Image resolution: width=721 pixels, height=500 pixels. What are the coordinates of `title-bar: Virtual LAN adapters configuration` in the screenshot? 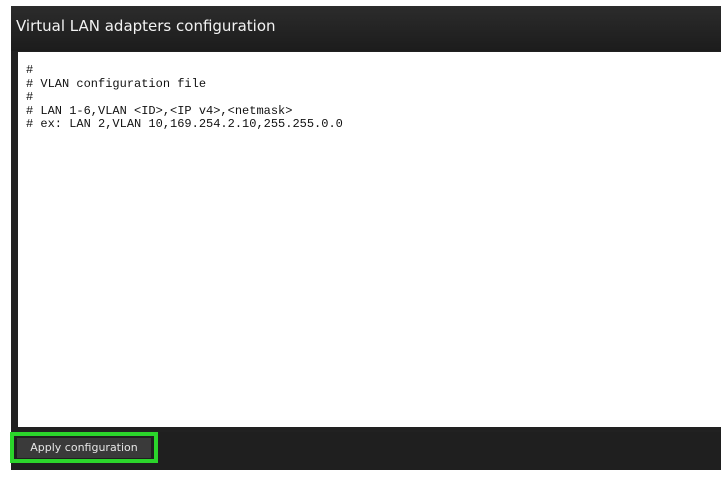 It's located at (366, 28).